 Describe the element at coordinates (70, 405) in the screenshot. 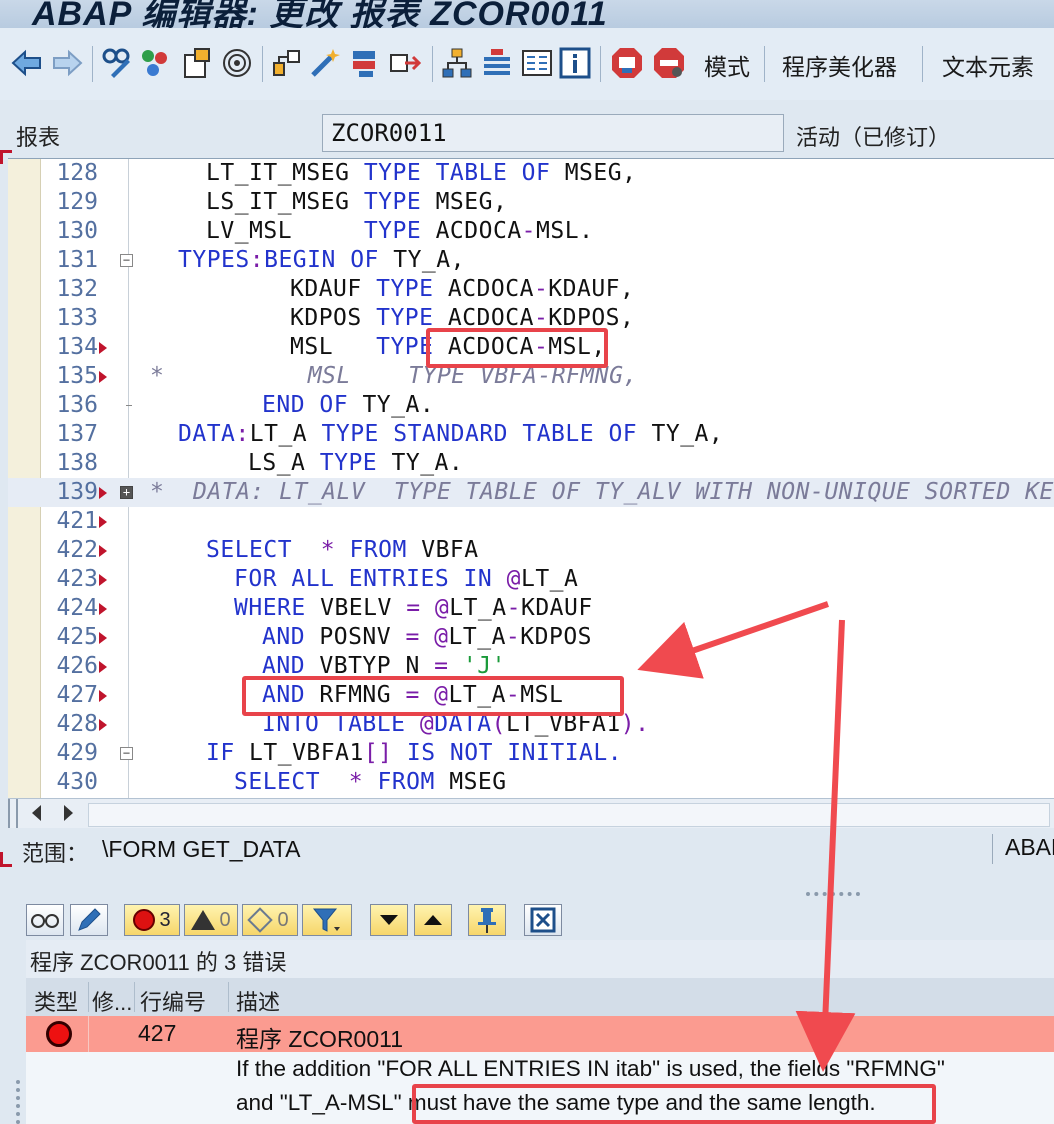

I see `line-number: 136` at that location.